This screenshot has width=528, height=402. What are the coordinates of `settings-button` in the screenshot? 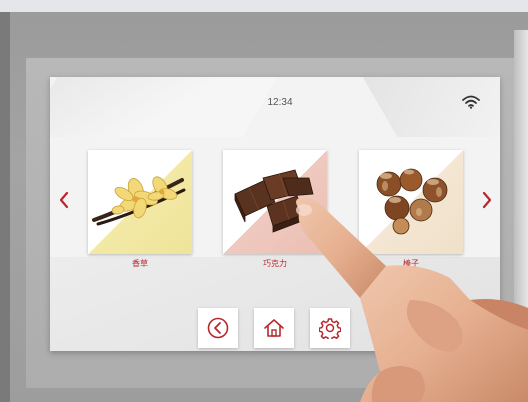 It's located at (330, 328).